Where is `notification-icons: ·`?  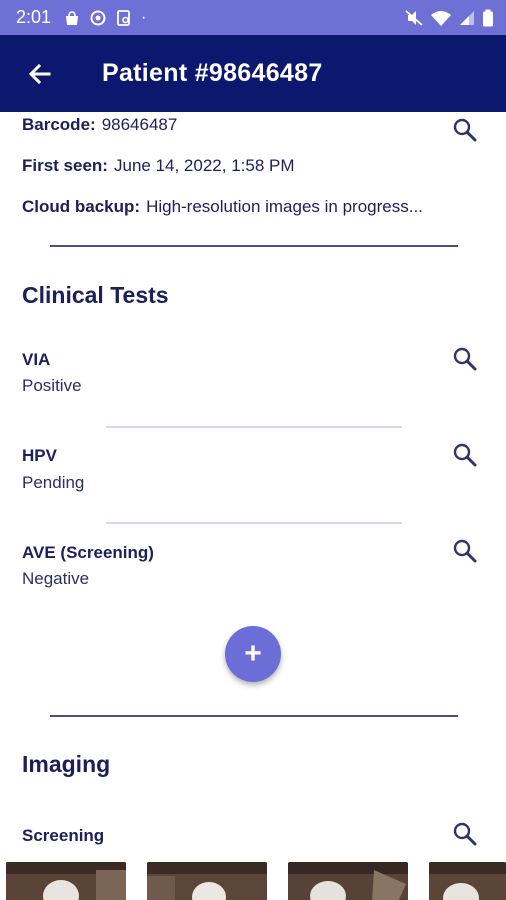
notification-icons: · is located at coordinates (104, 18).